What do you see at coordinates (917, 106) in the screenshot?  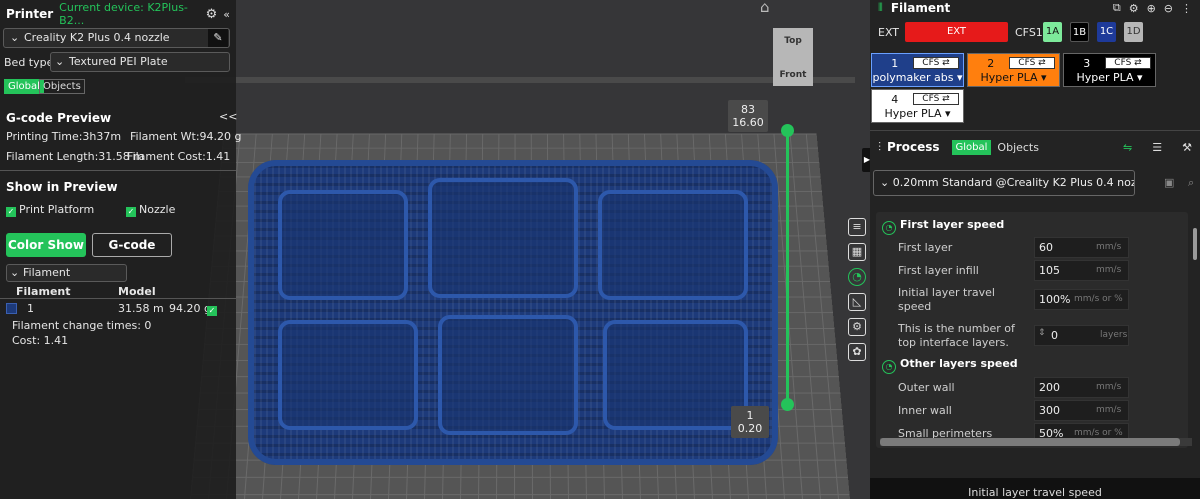 I see `filament-slot-4: 4 CFS ⇄ Hyper PLA ▾` at bounding box center [917, 106].